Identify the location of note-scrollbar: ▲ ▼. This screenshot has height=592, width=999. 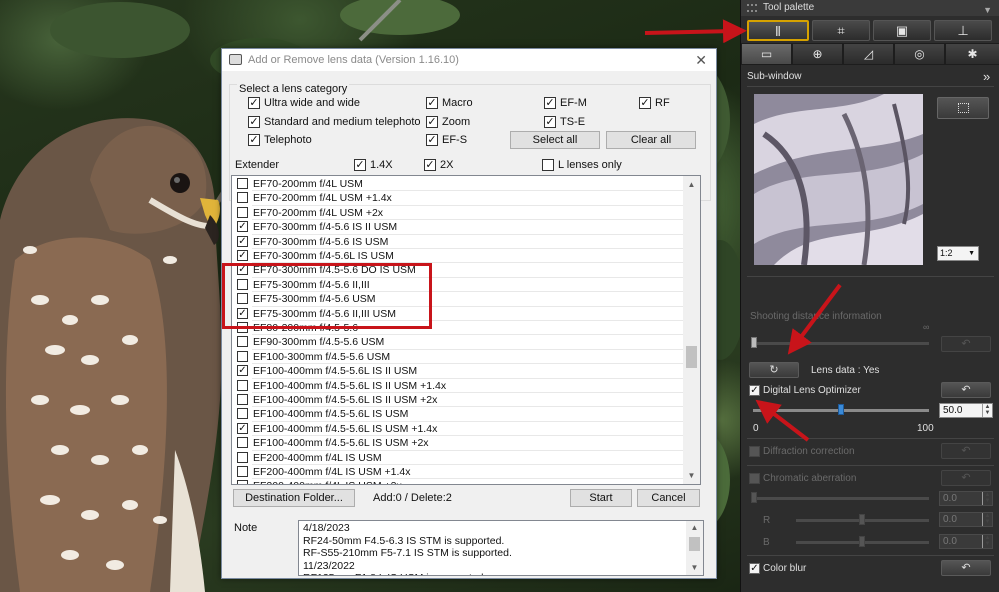
(694, 548).